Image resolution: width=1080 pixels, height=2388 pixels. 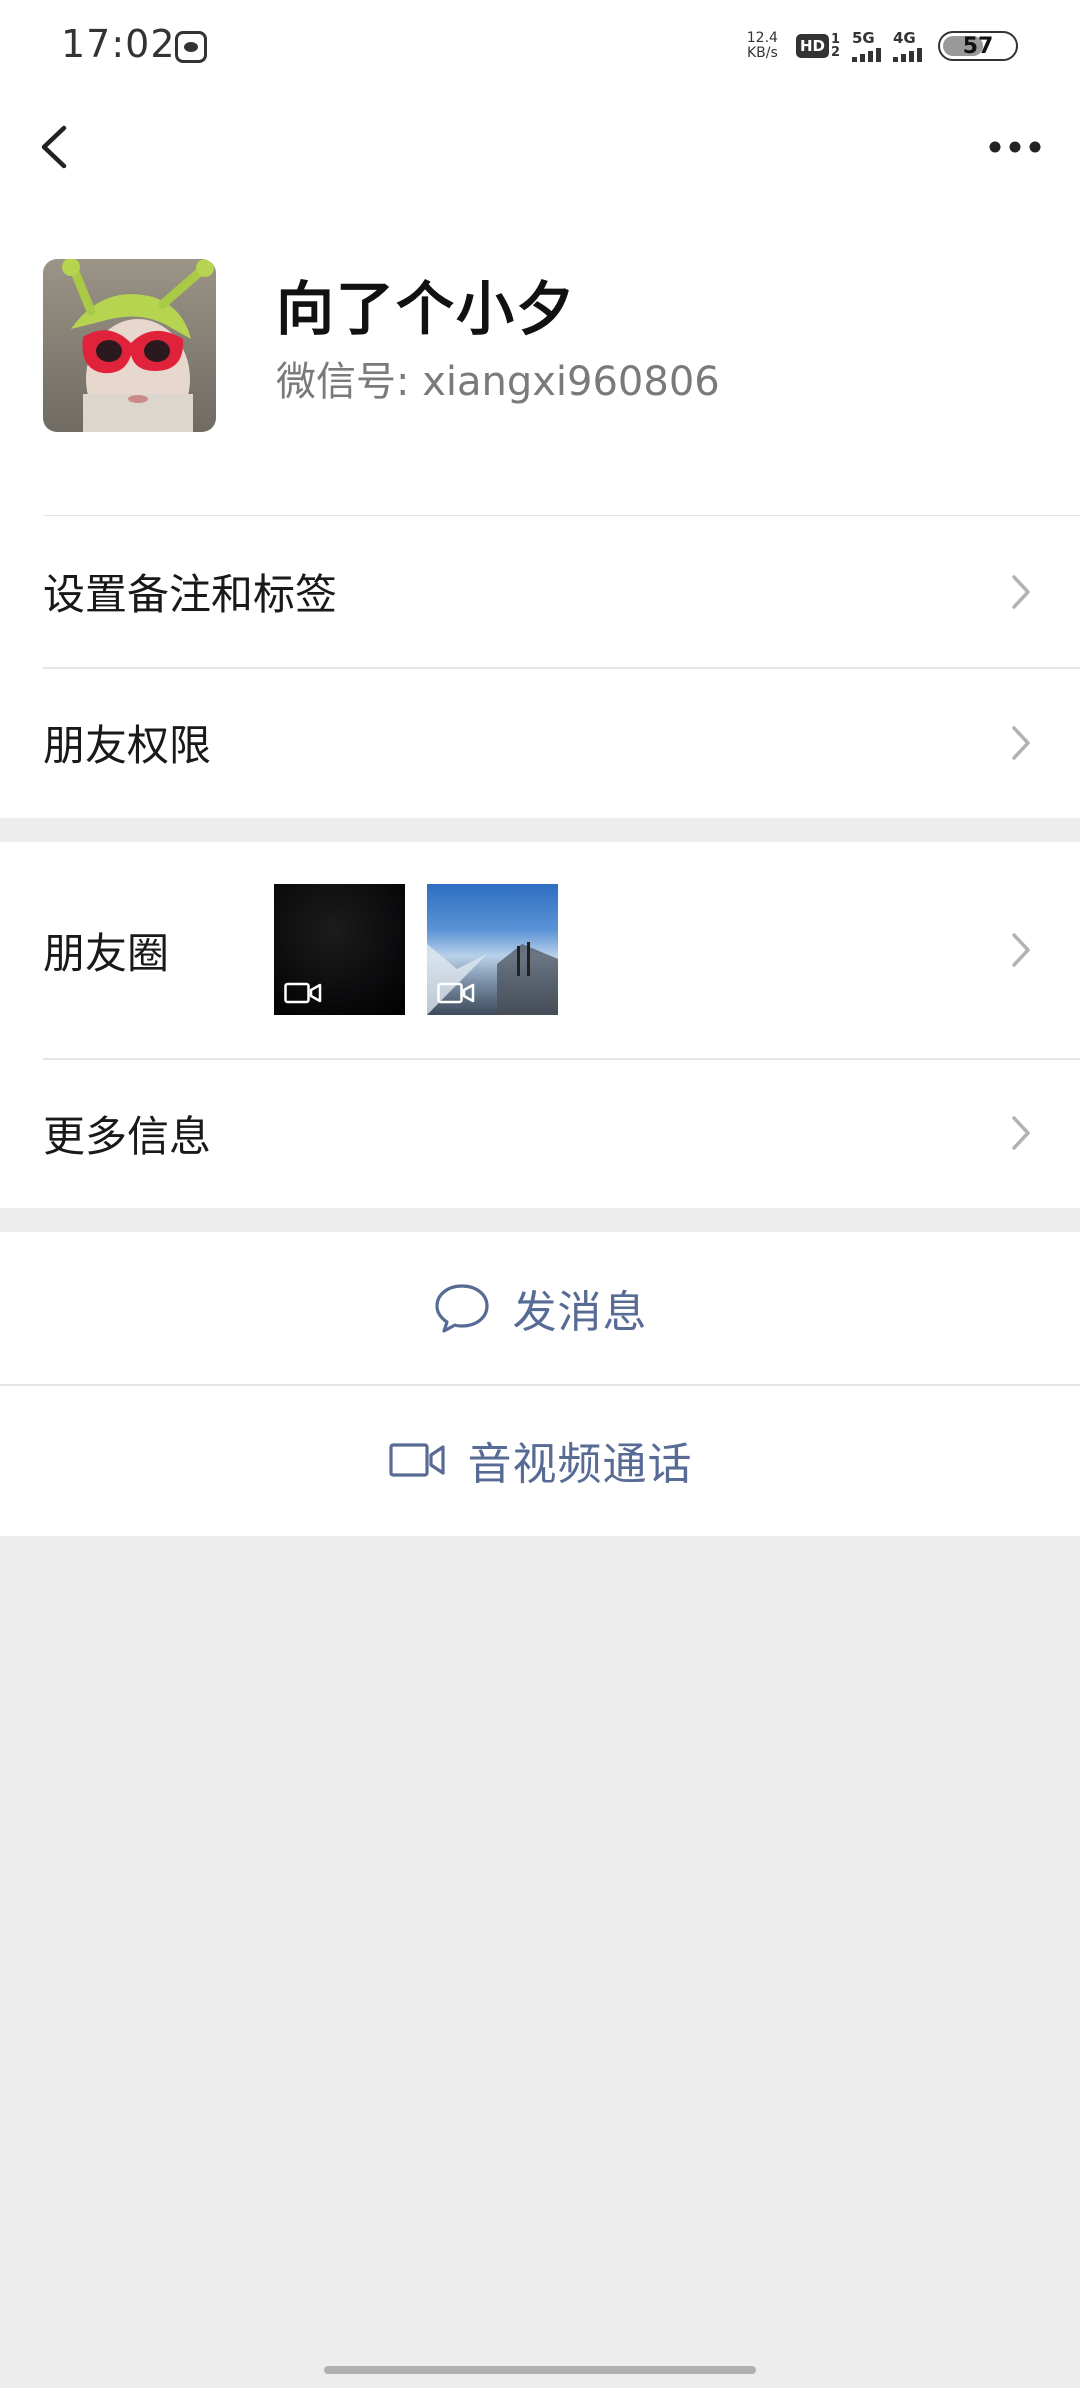 I want to click on more-options-button, so click(x=1015, y=147).